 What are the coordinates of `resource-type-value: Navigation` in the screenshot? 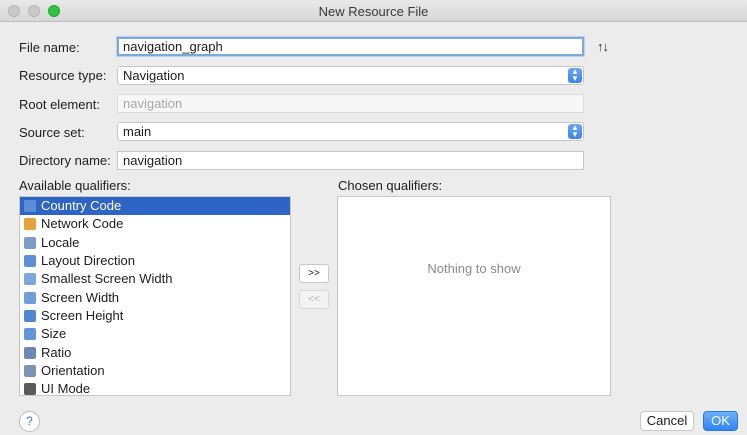 It's located at (154, 75).